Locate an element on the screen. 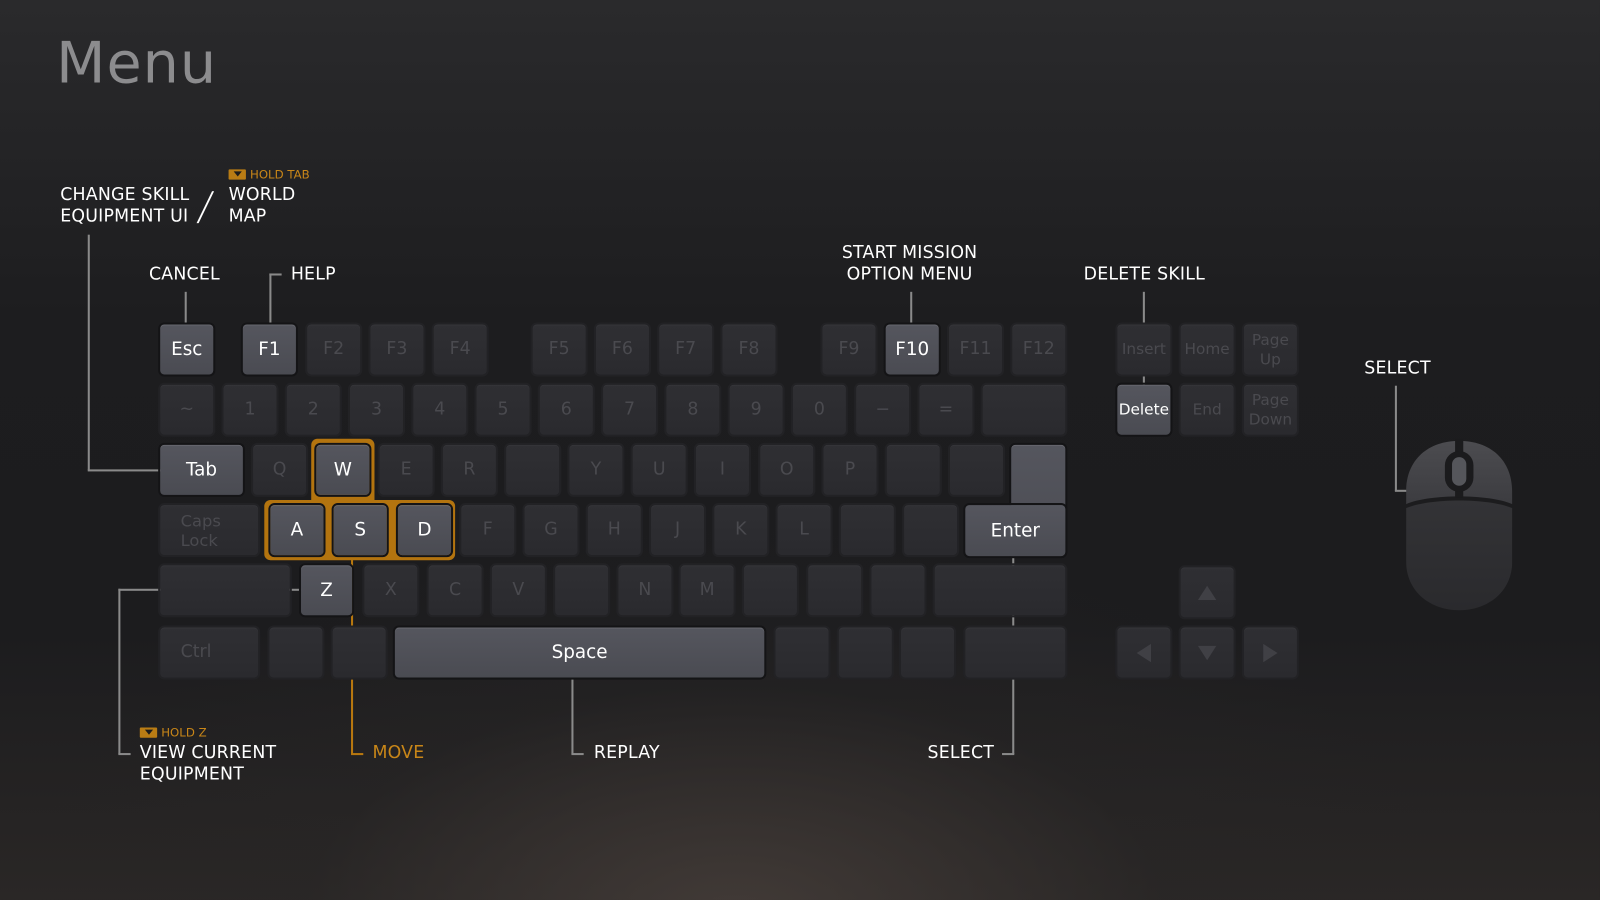 The image size is (1600, 900). hold-z-text: HOLD Z is located at coordinates (184, 732).